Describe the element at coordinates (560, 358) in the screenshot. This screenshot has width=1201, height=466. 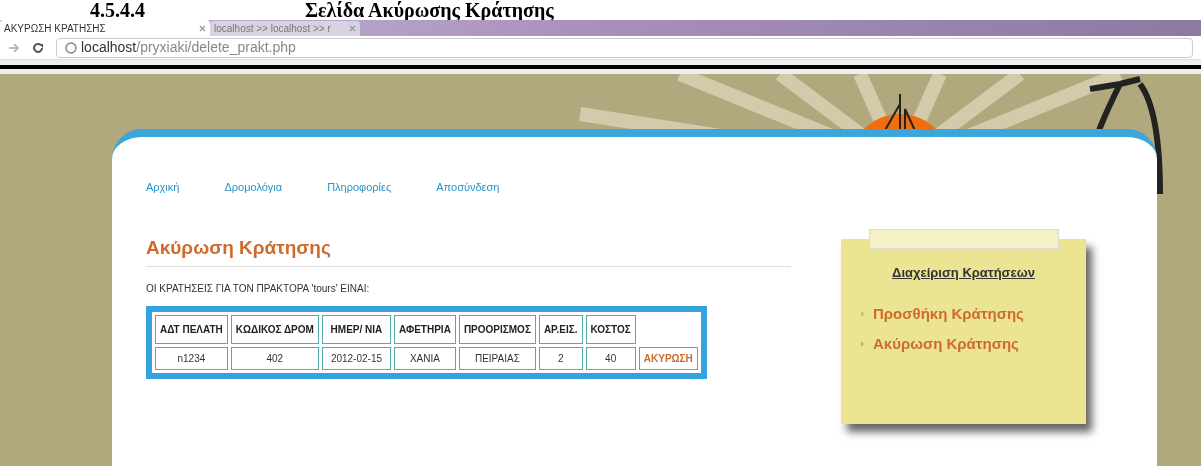
I see `table-cell: 2` at that location.